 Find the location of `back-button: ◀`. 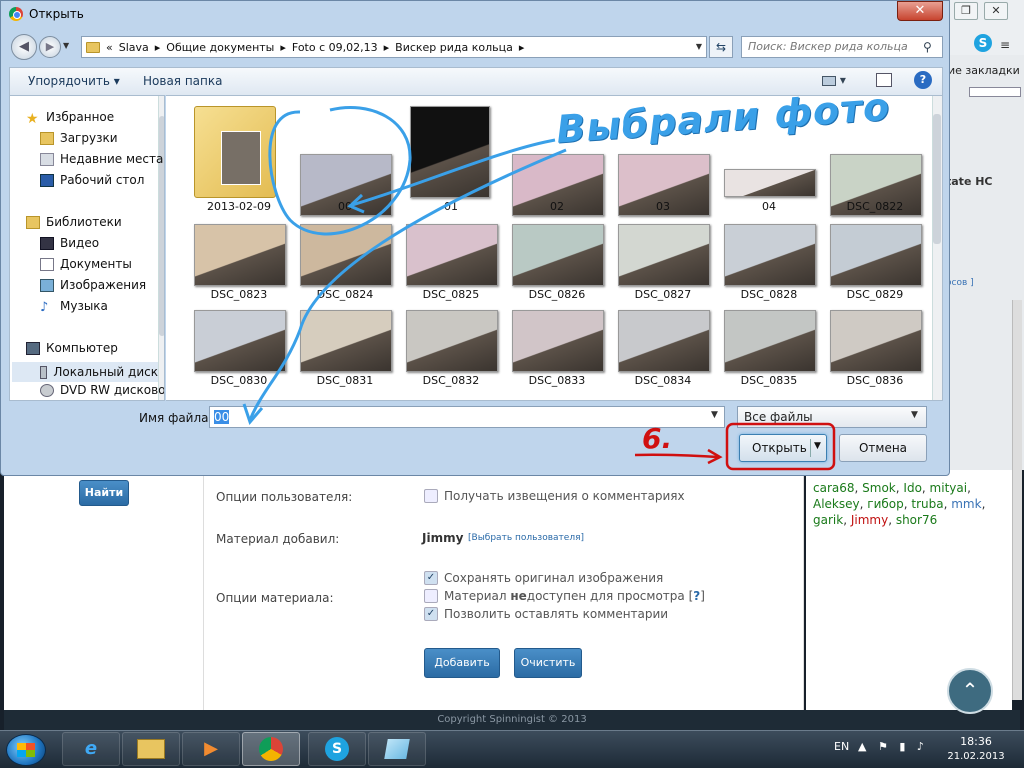

back-button: ◀ is located at coordinates (24, 47).